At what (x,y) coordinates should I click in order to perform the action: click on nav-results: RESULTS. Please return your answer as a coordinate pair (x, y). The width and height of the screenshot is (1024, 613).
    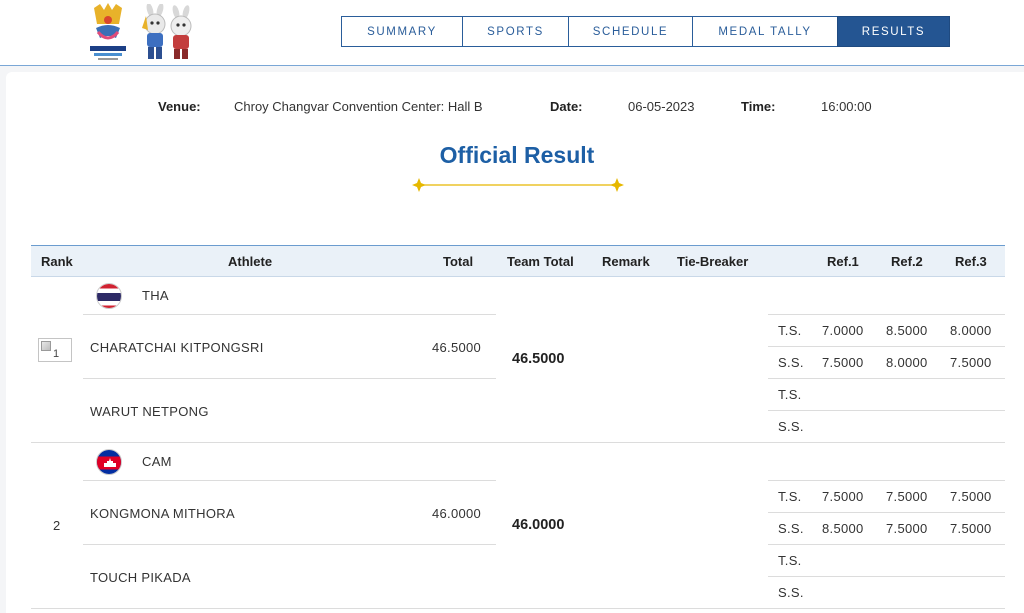
    Looking at the image, I should click on (893, 31).